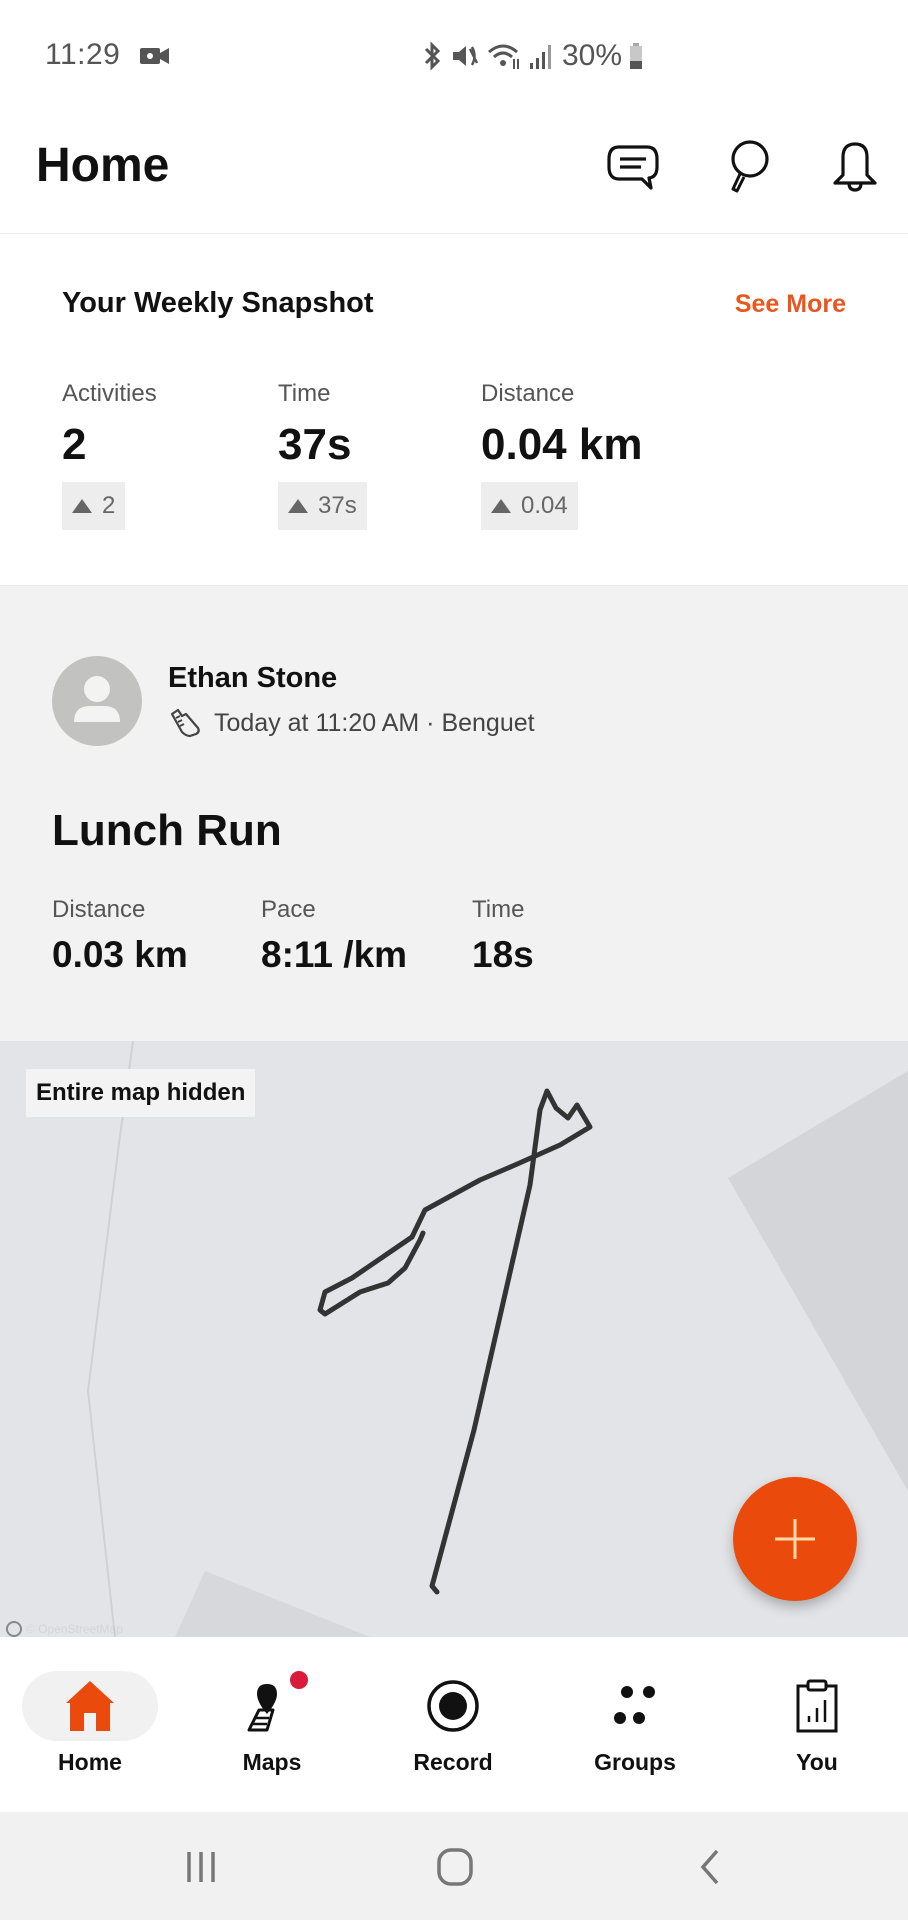  I want to click on notification-badge, so click(299, 1680).